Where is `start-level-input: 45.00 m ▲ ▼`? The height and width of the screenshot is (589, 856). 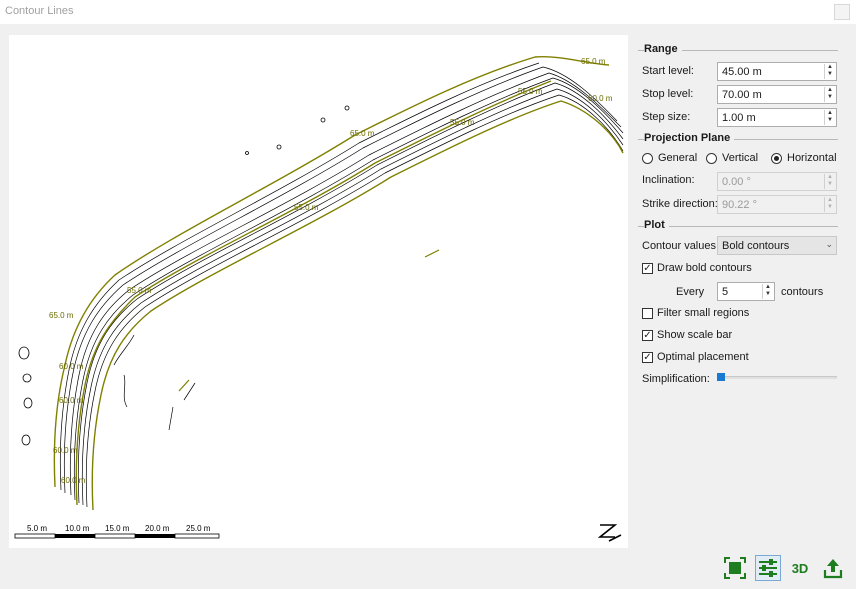 start-level-input: 45.00 m ▲ ▼ is located at coordinates (777, 71).